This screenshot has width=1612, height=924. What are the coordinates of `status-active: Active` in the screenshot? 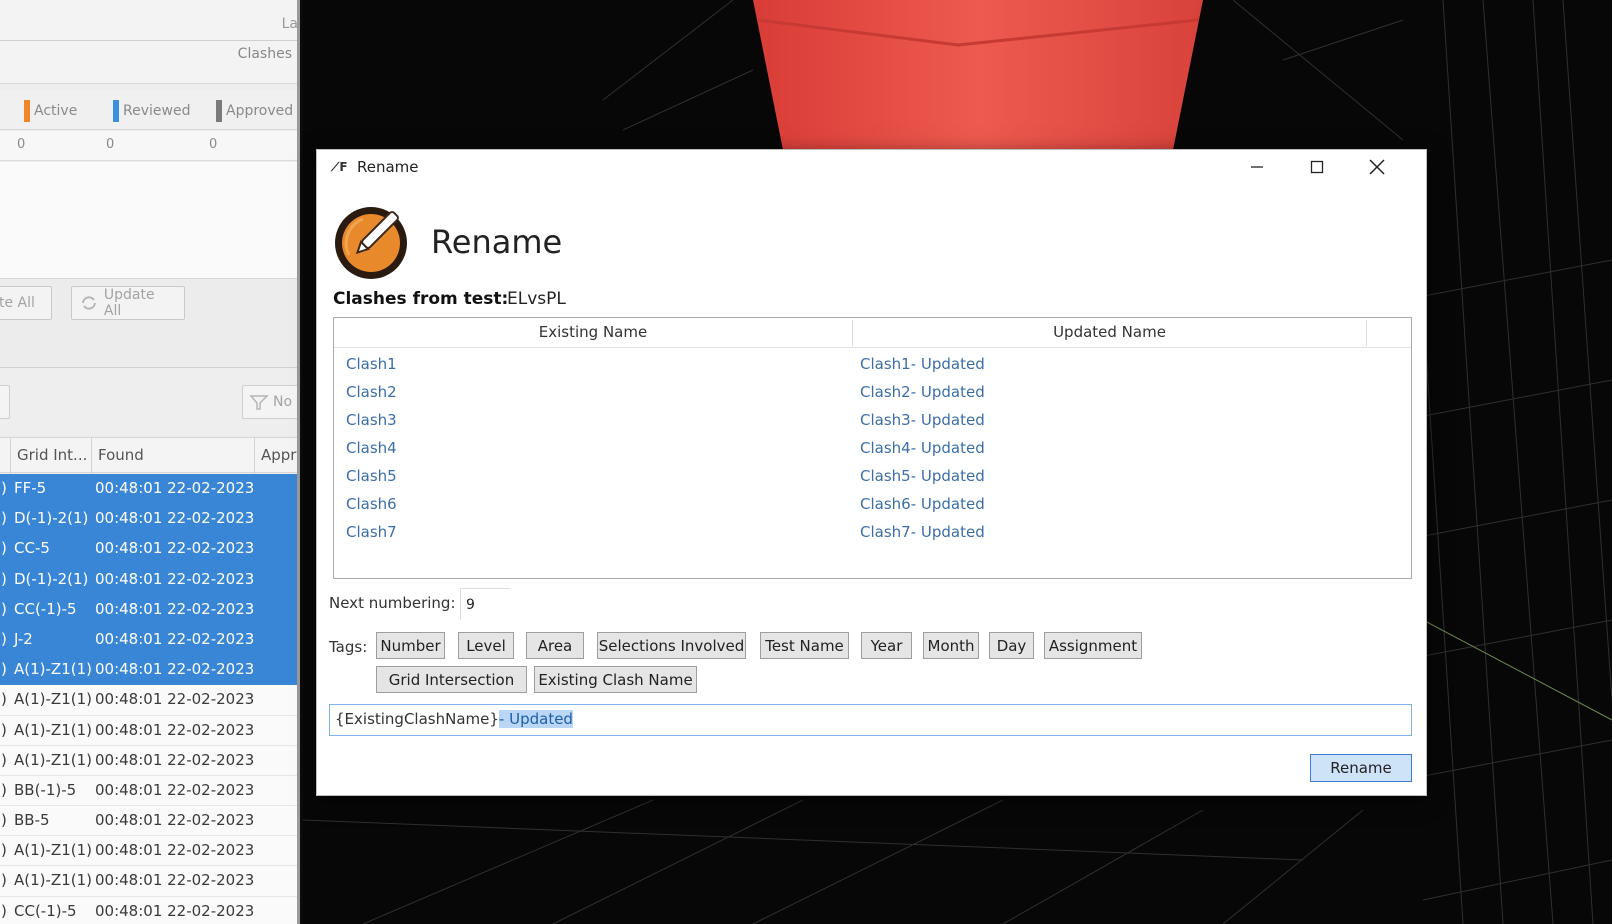 It's located at (50, 111).